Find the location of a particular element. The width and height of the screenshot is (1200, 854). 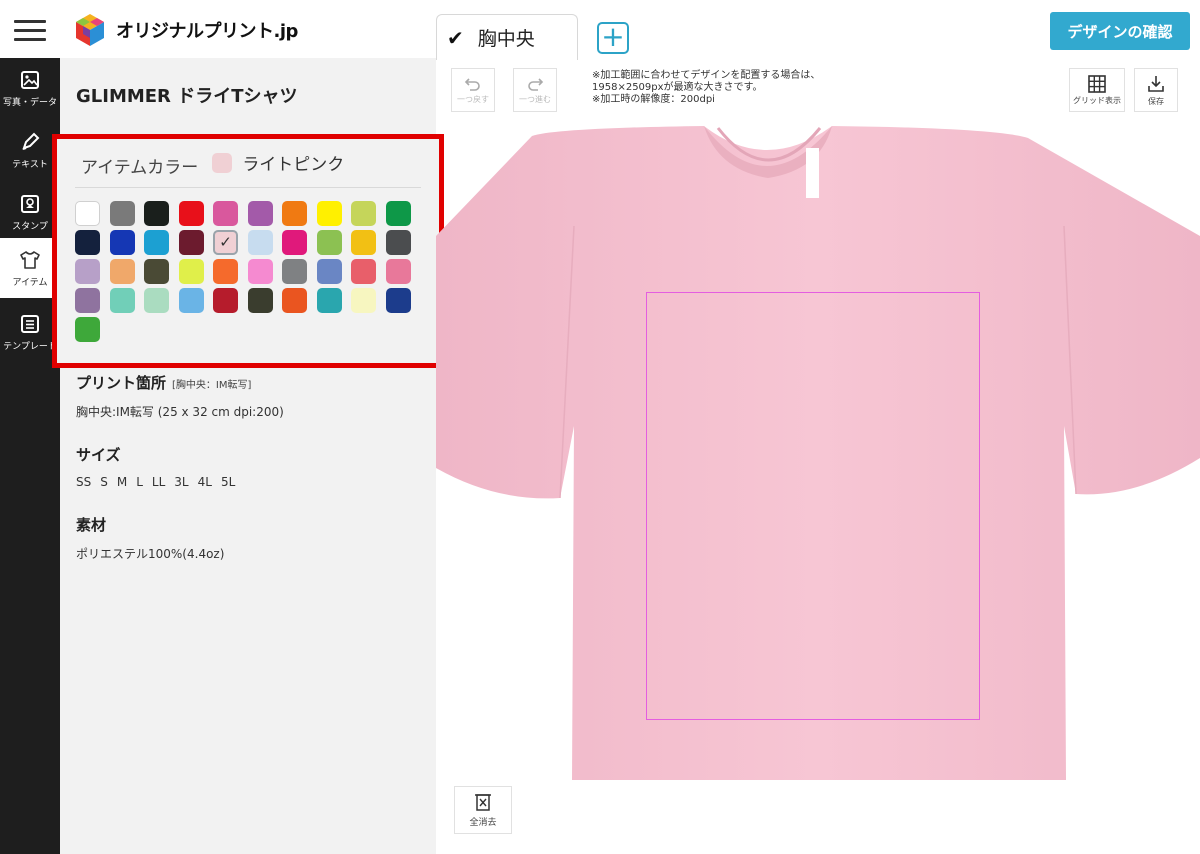

rail-item-template: テンプレート is located at coordinates (30, 332).